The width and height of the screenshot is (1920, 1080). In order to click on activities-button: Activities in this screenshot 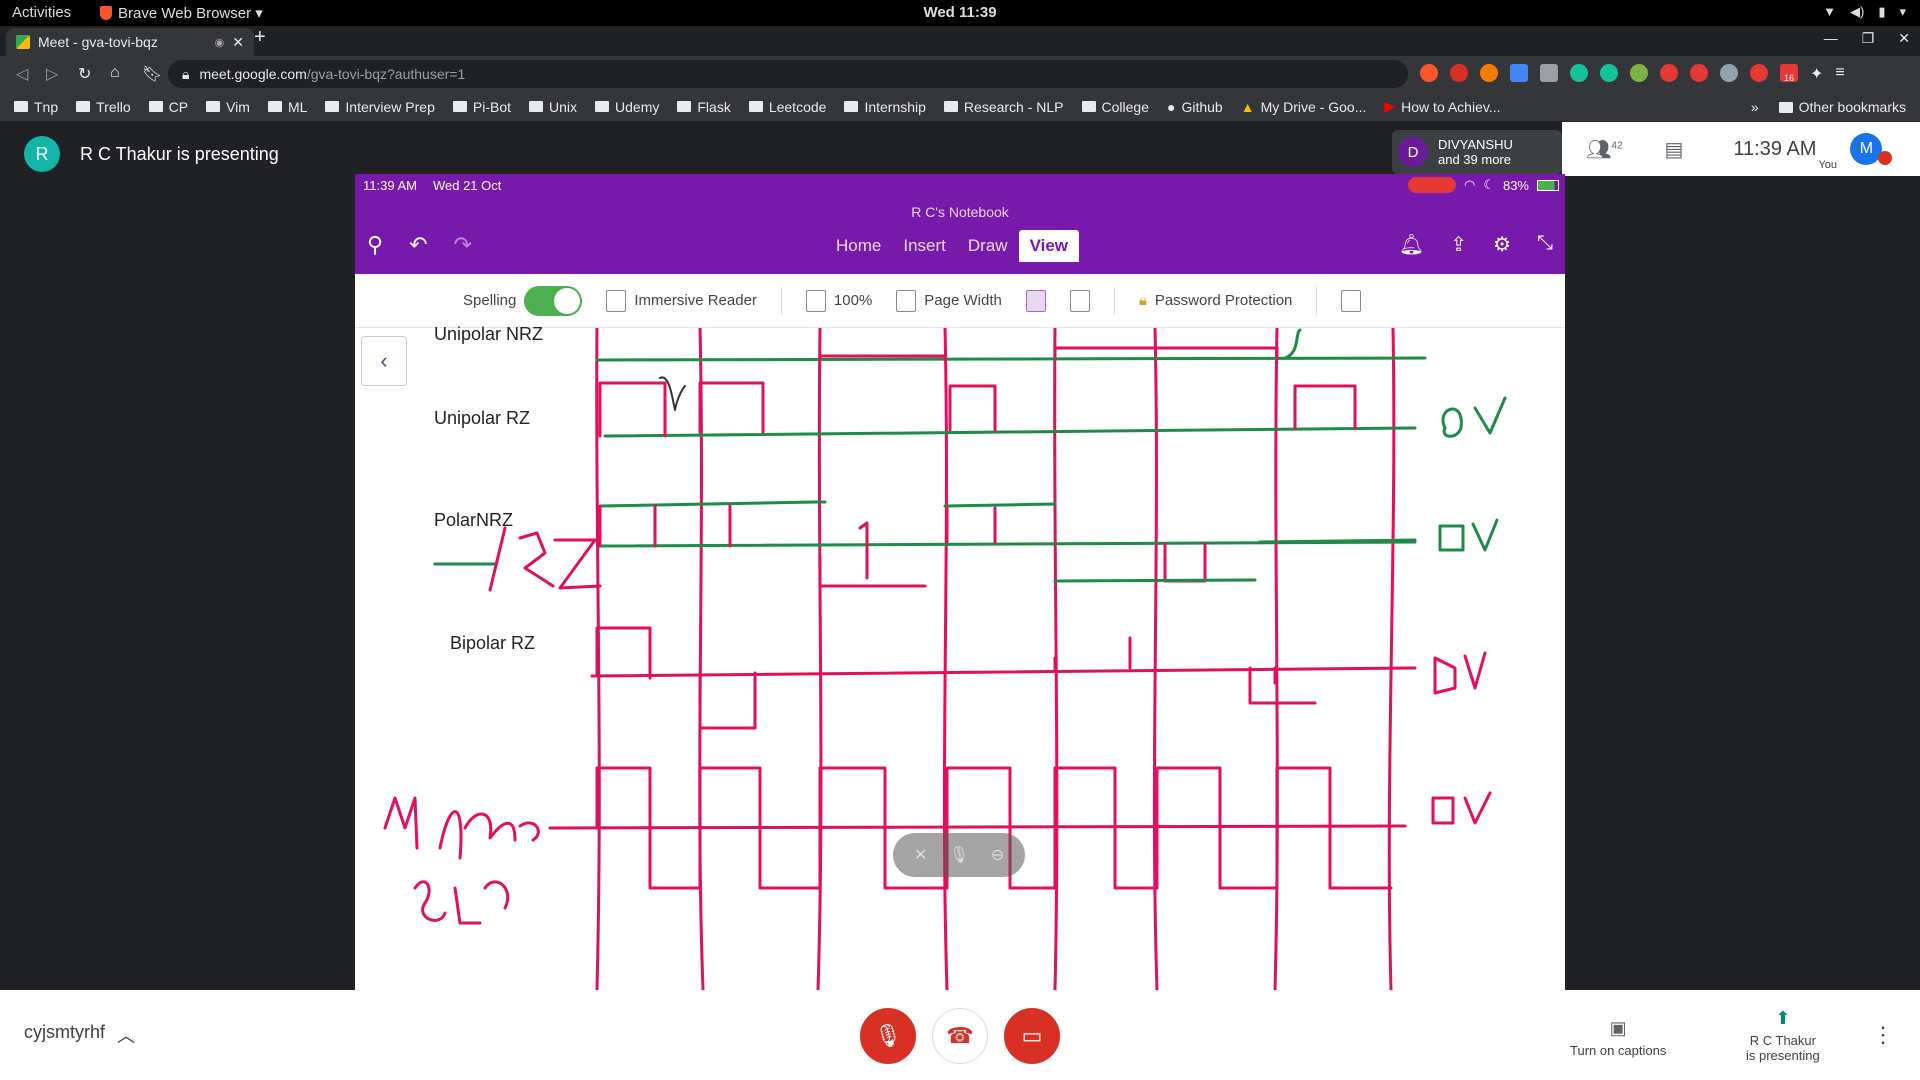, I will do `click(41, 12)`.